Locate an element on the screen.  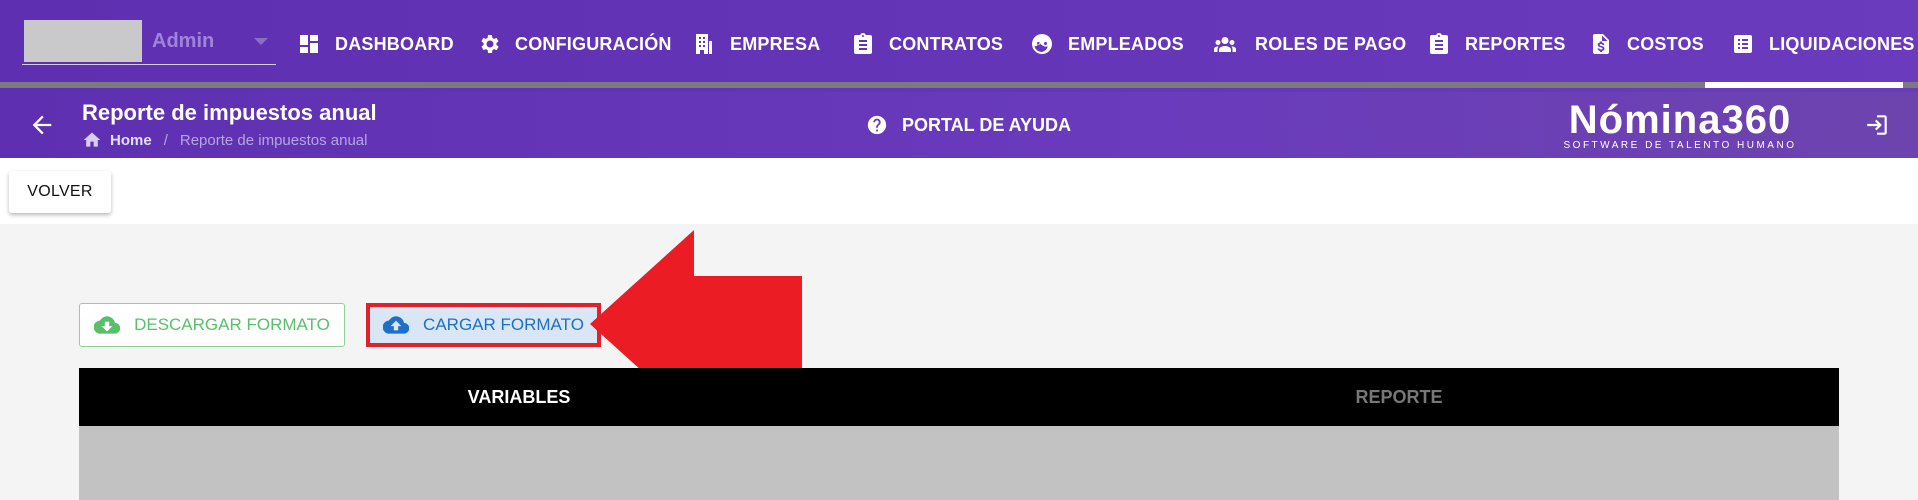
home-icon is located at coordinates (92, 139).